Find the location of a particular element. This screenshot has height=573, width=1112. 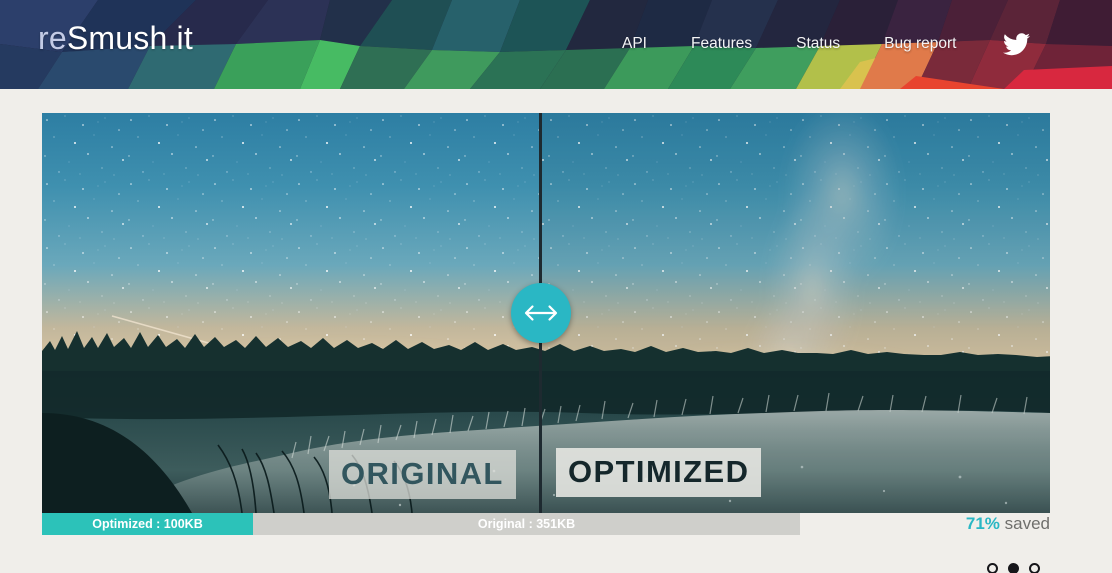

bar-segment-optimized: Optimized : 100KB is located at coordinates (147, 524).